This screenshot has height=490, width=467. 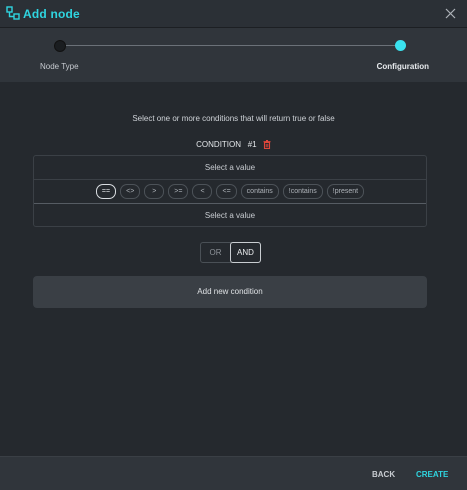 I want to click on dialog-header: Add node, so click(x=233, y=14).